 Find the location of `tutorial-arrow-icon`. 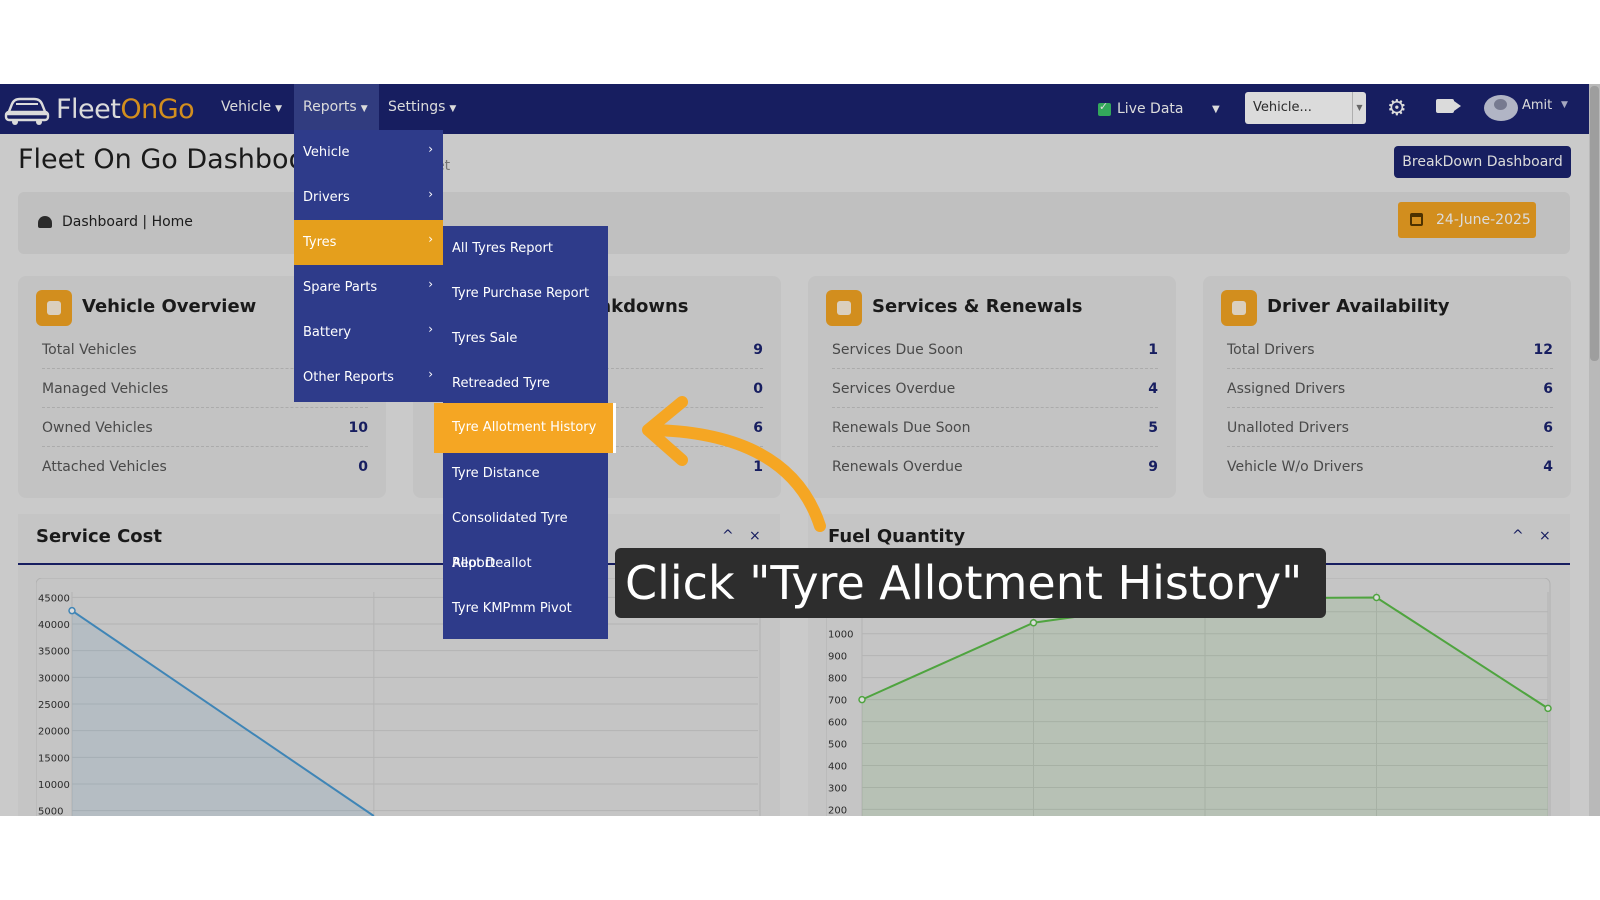

tutorial-arrow-icon is located at coordinates (734, 464).